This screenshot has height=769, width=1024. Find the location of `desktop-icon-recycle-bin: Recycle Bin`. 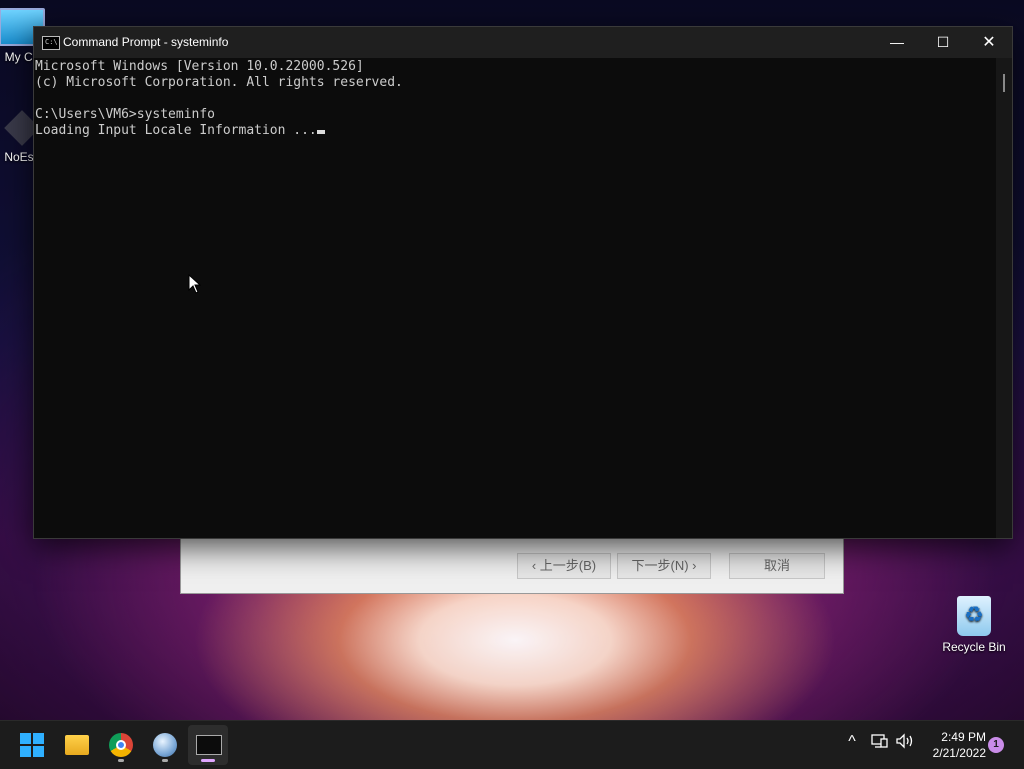

desktop-icon-recycle-bin: Recycle Bin is located at coordinates (974, 625).